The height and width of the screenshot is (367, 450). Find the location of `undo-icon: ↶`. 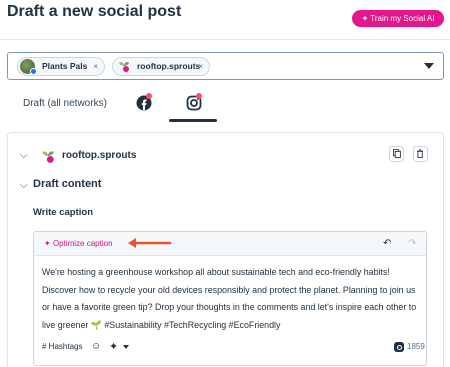

undo-icon: ↶ is located at coordinates (387, 243).